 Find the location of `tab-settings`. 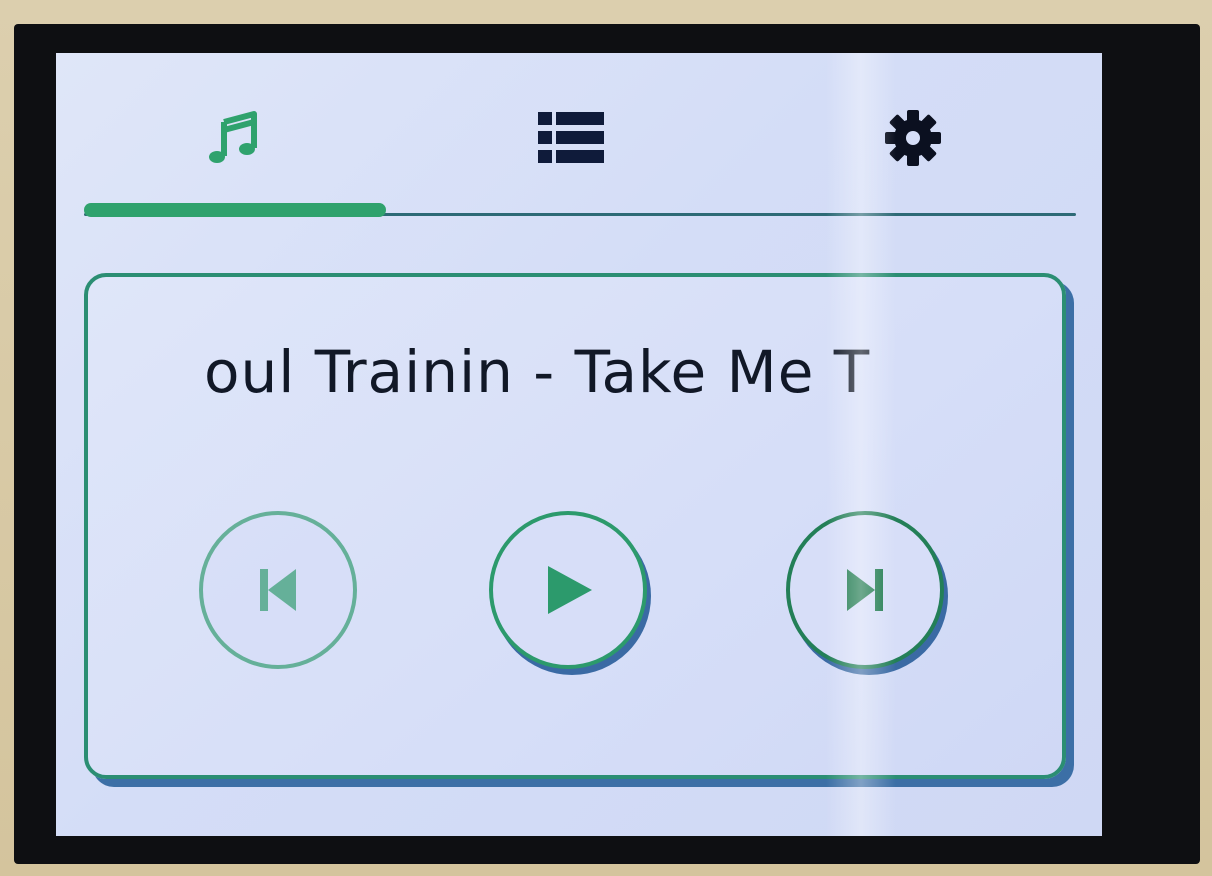

tab-settings is located at coordinates (913, 138).